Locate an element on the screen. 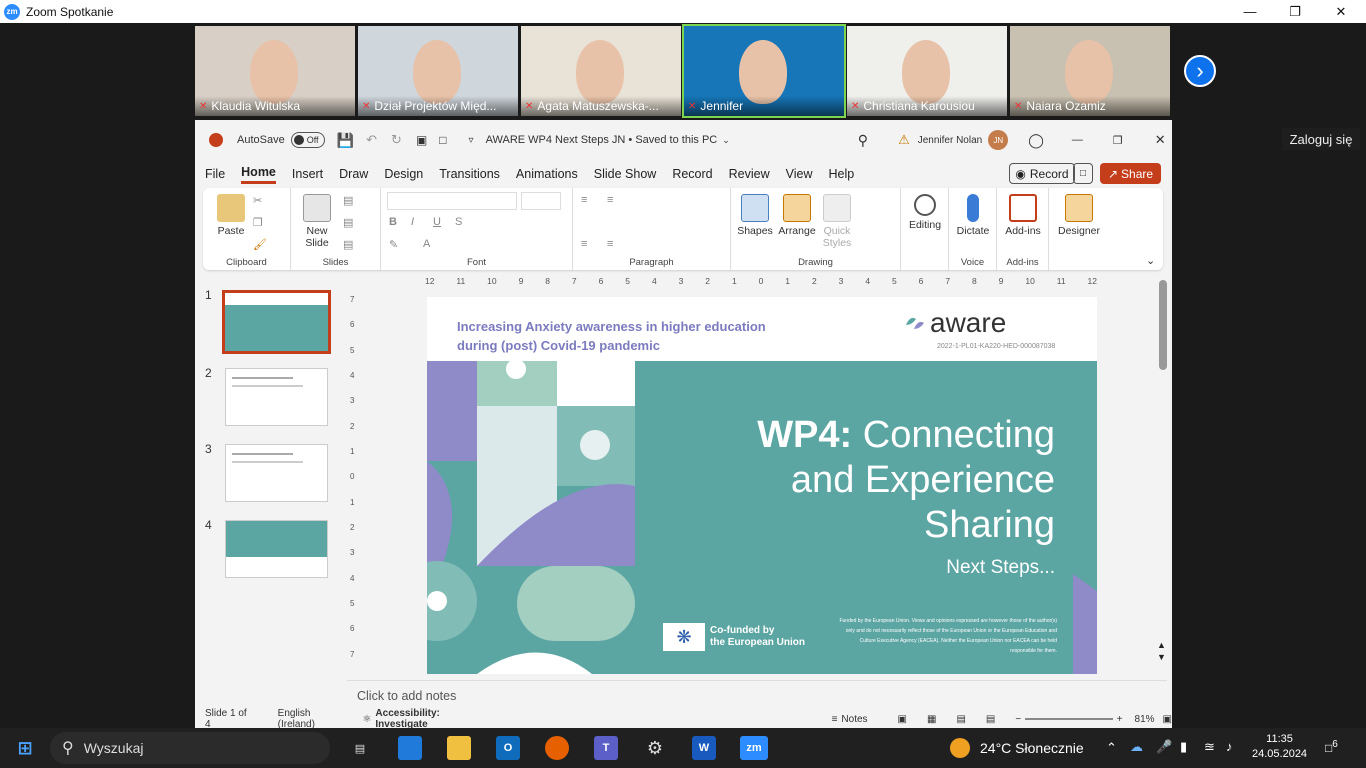 The image size is (1366, 768). onedrive-icon: ☁ is located at coordinates (1136, 747).